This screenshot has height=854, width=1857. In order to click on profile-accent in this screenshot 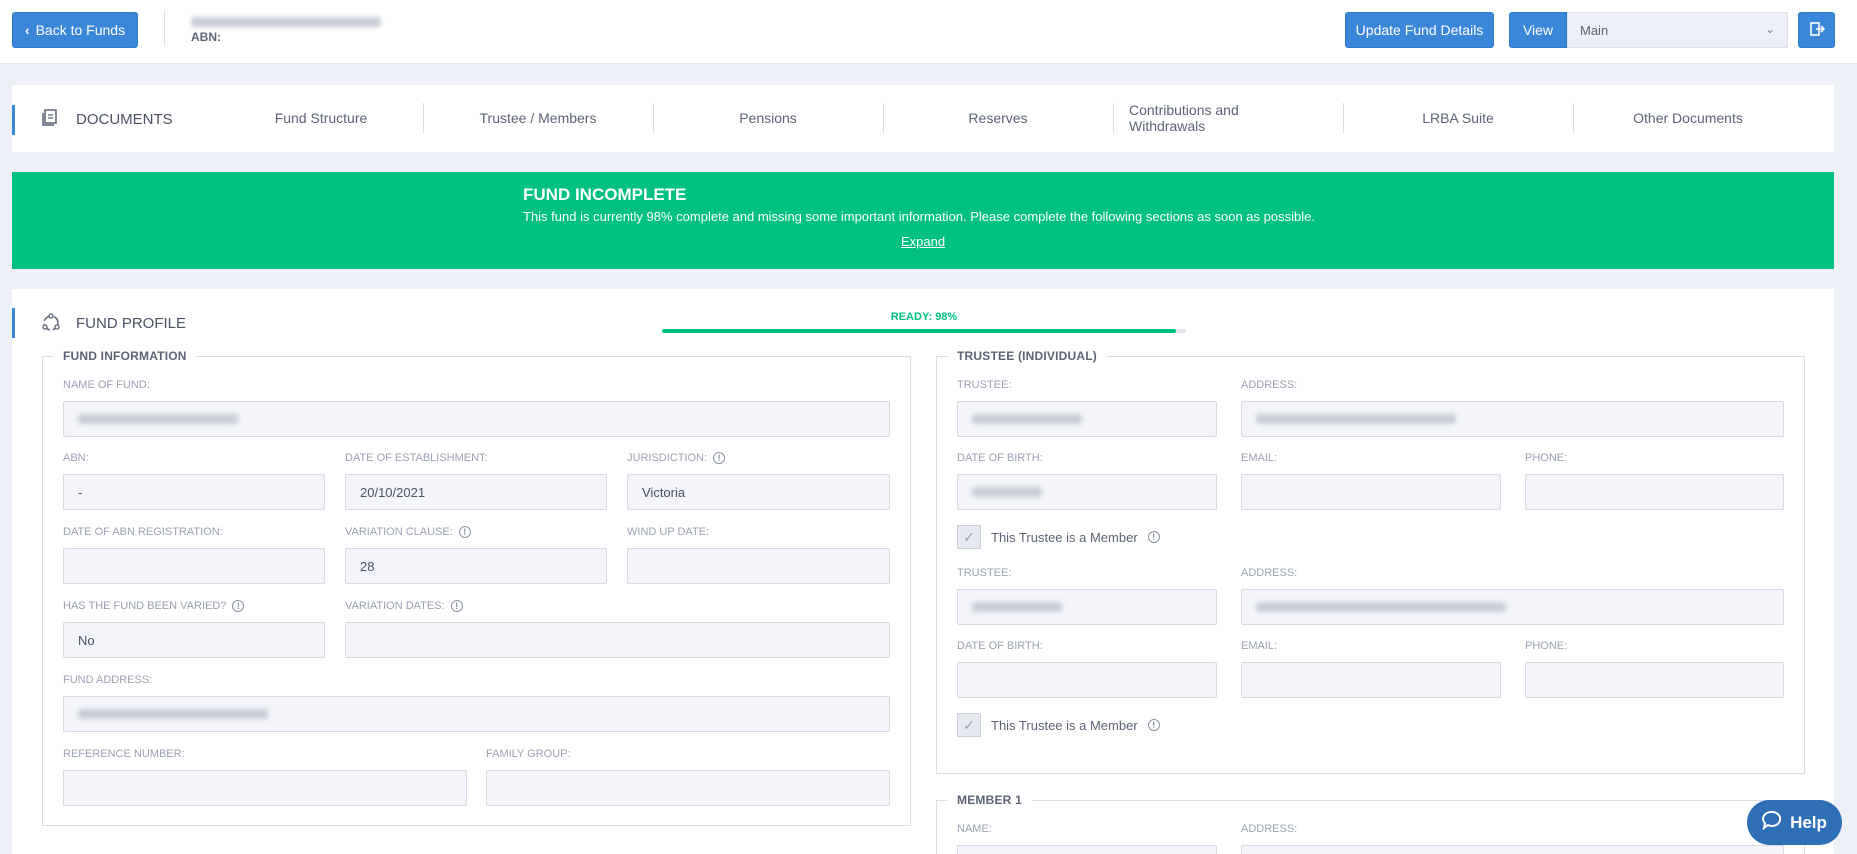, I will do `click(13, 323)`.